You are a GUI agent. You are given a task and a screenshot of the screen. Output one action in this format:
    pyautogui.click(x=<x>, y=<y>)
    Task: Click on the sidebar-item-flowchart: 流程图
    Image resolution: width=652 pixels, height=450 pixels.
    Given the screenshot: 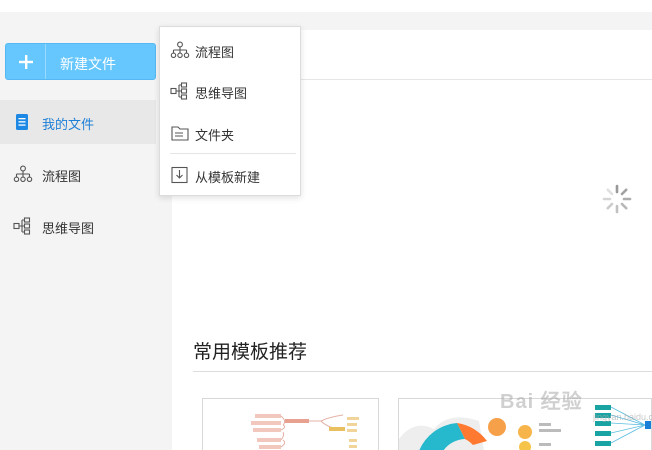 What is the action you would take?
    pyautogui.click(x=78, y=174)
    